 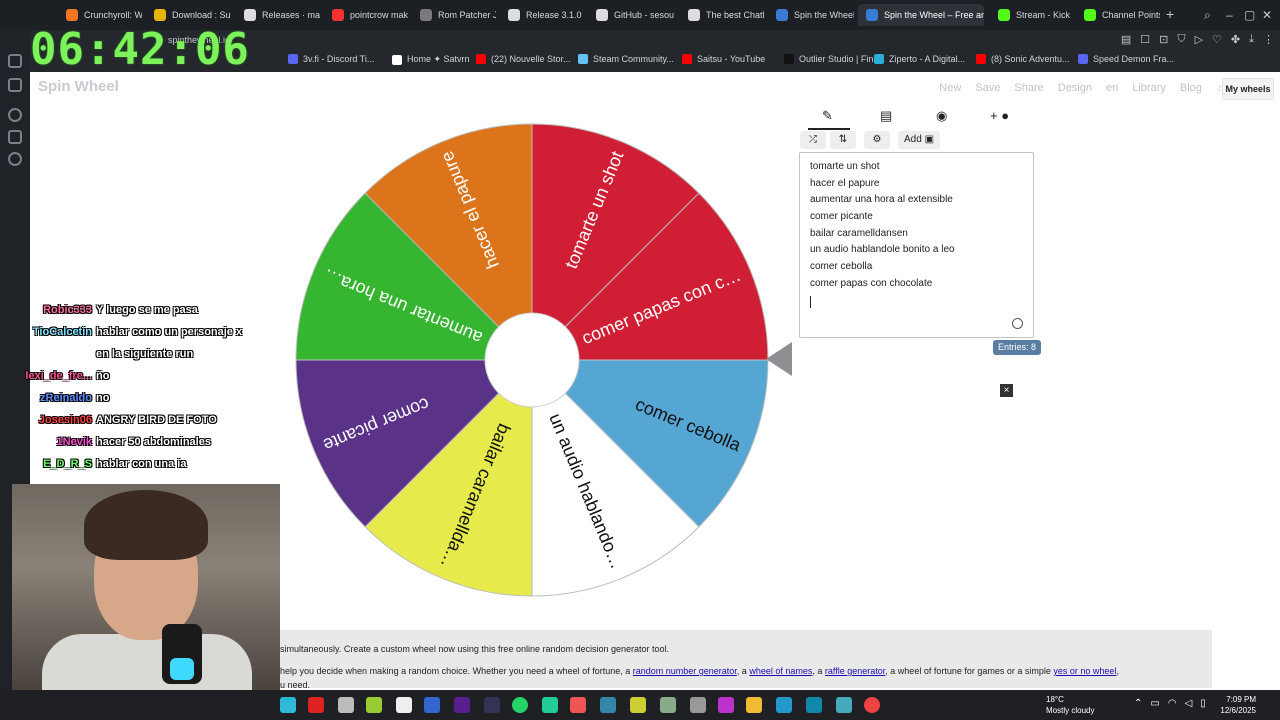 I want to click on download-arrow-icon: ⤓, so click(x=1251, y=39).